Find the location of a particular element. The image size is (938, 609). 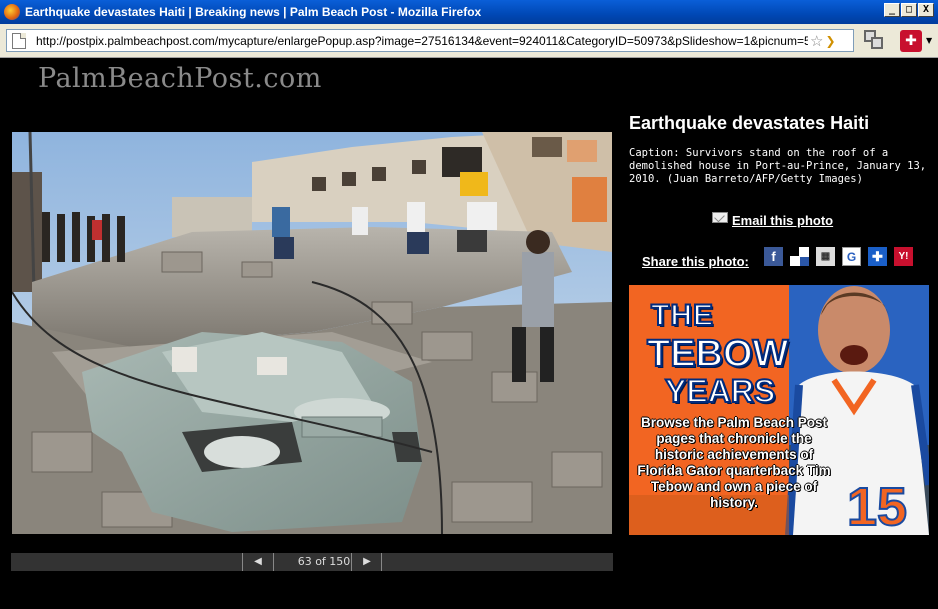

maximize-button: □ is located at coordinates (909, 10).